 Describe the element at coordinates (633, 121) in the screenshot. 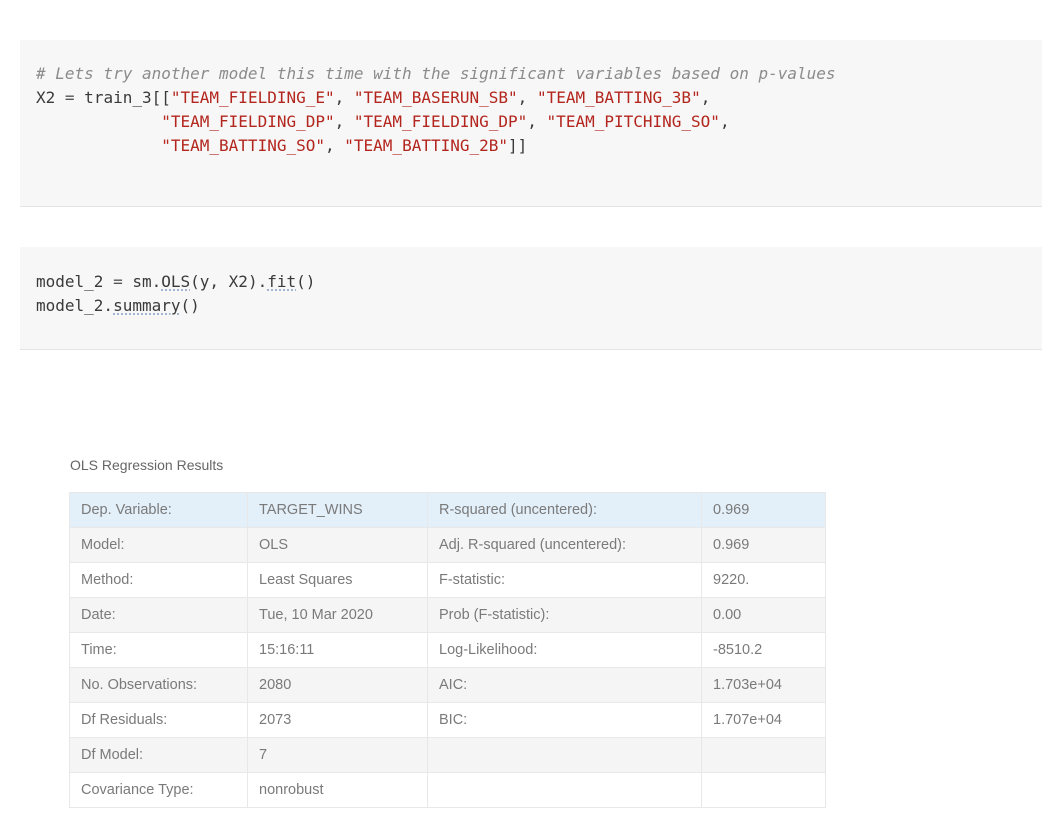

I see `code-string: "TEAM_PITCHING_SO"` at that location.